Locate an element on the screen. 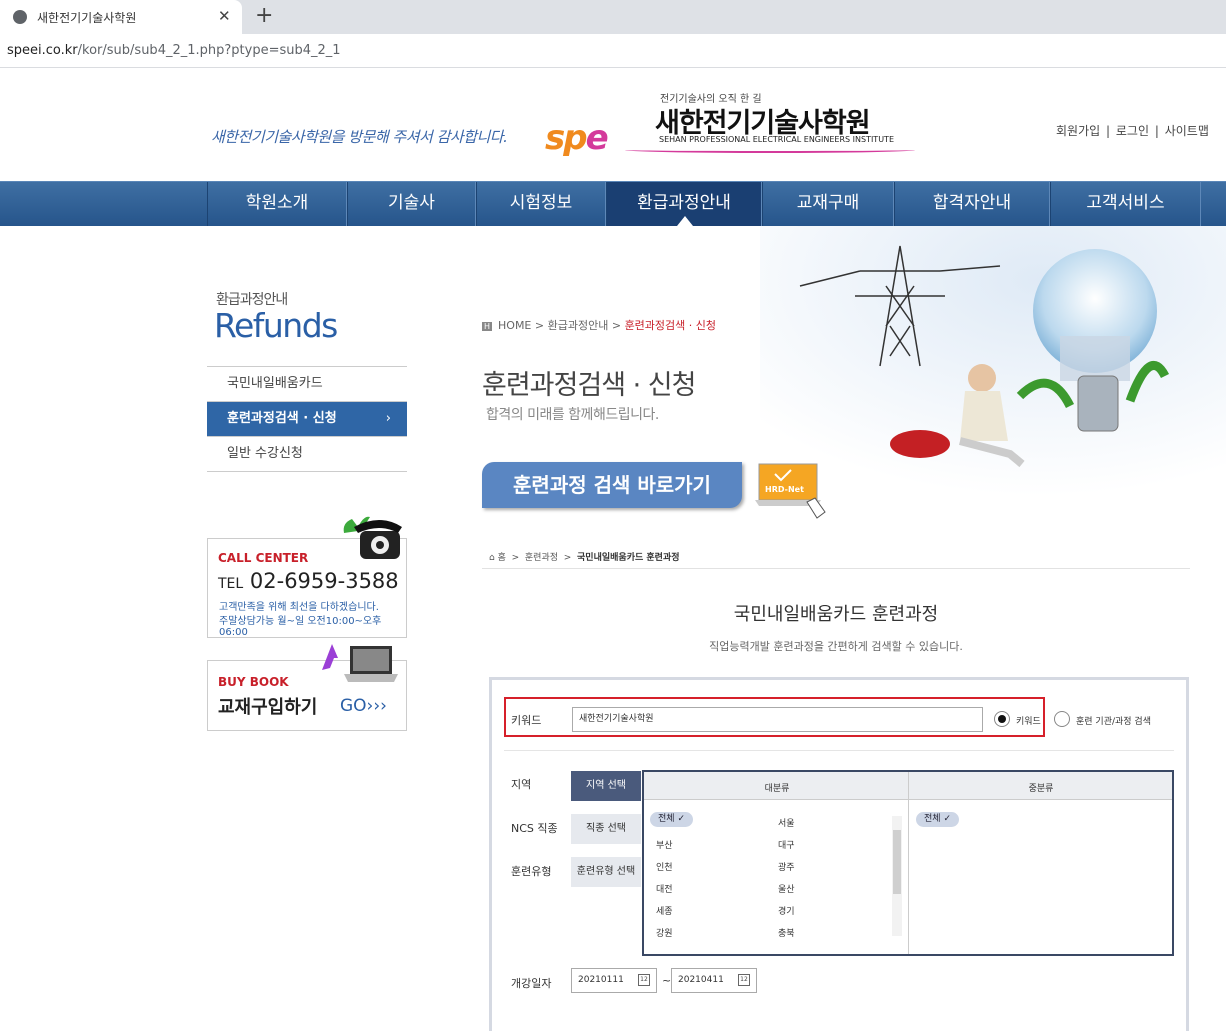  login-link: 로그인 is located at coordinates (1132, 131).